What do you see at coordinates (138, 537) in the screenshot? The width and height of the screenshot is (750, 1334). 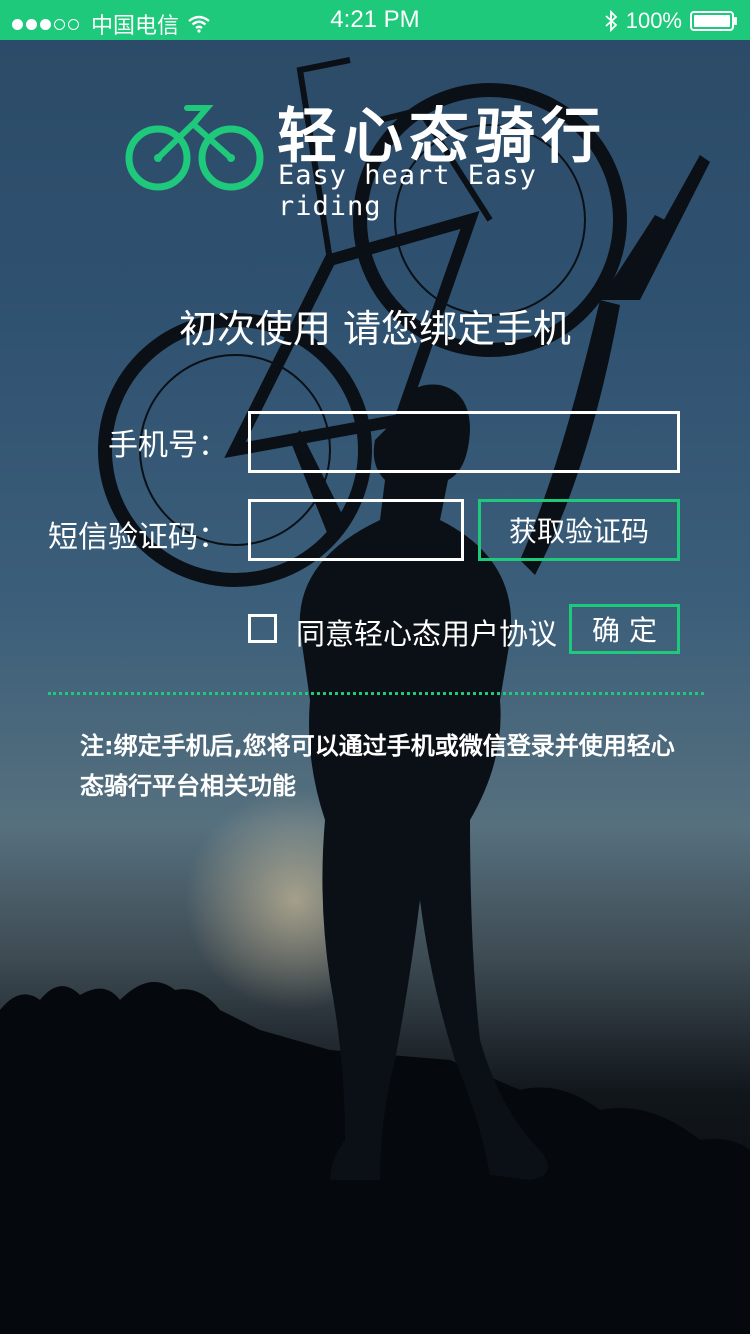 I see `sms-code-label: 短信验证码：` at bounding box center [138, 537].